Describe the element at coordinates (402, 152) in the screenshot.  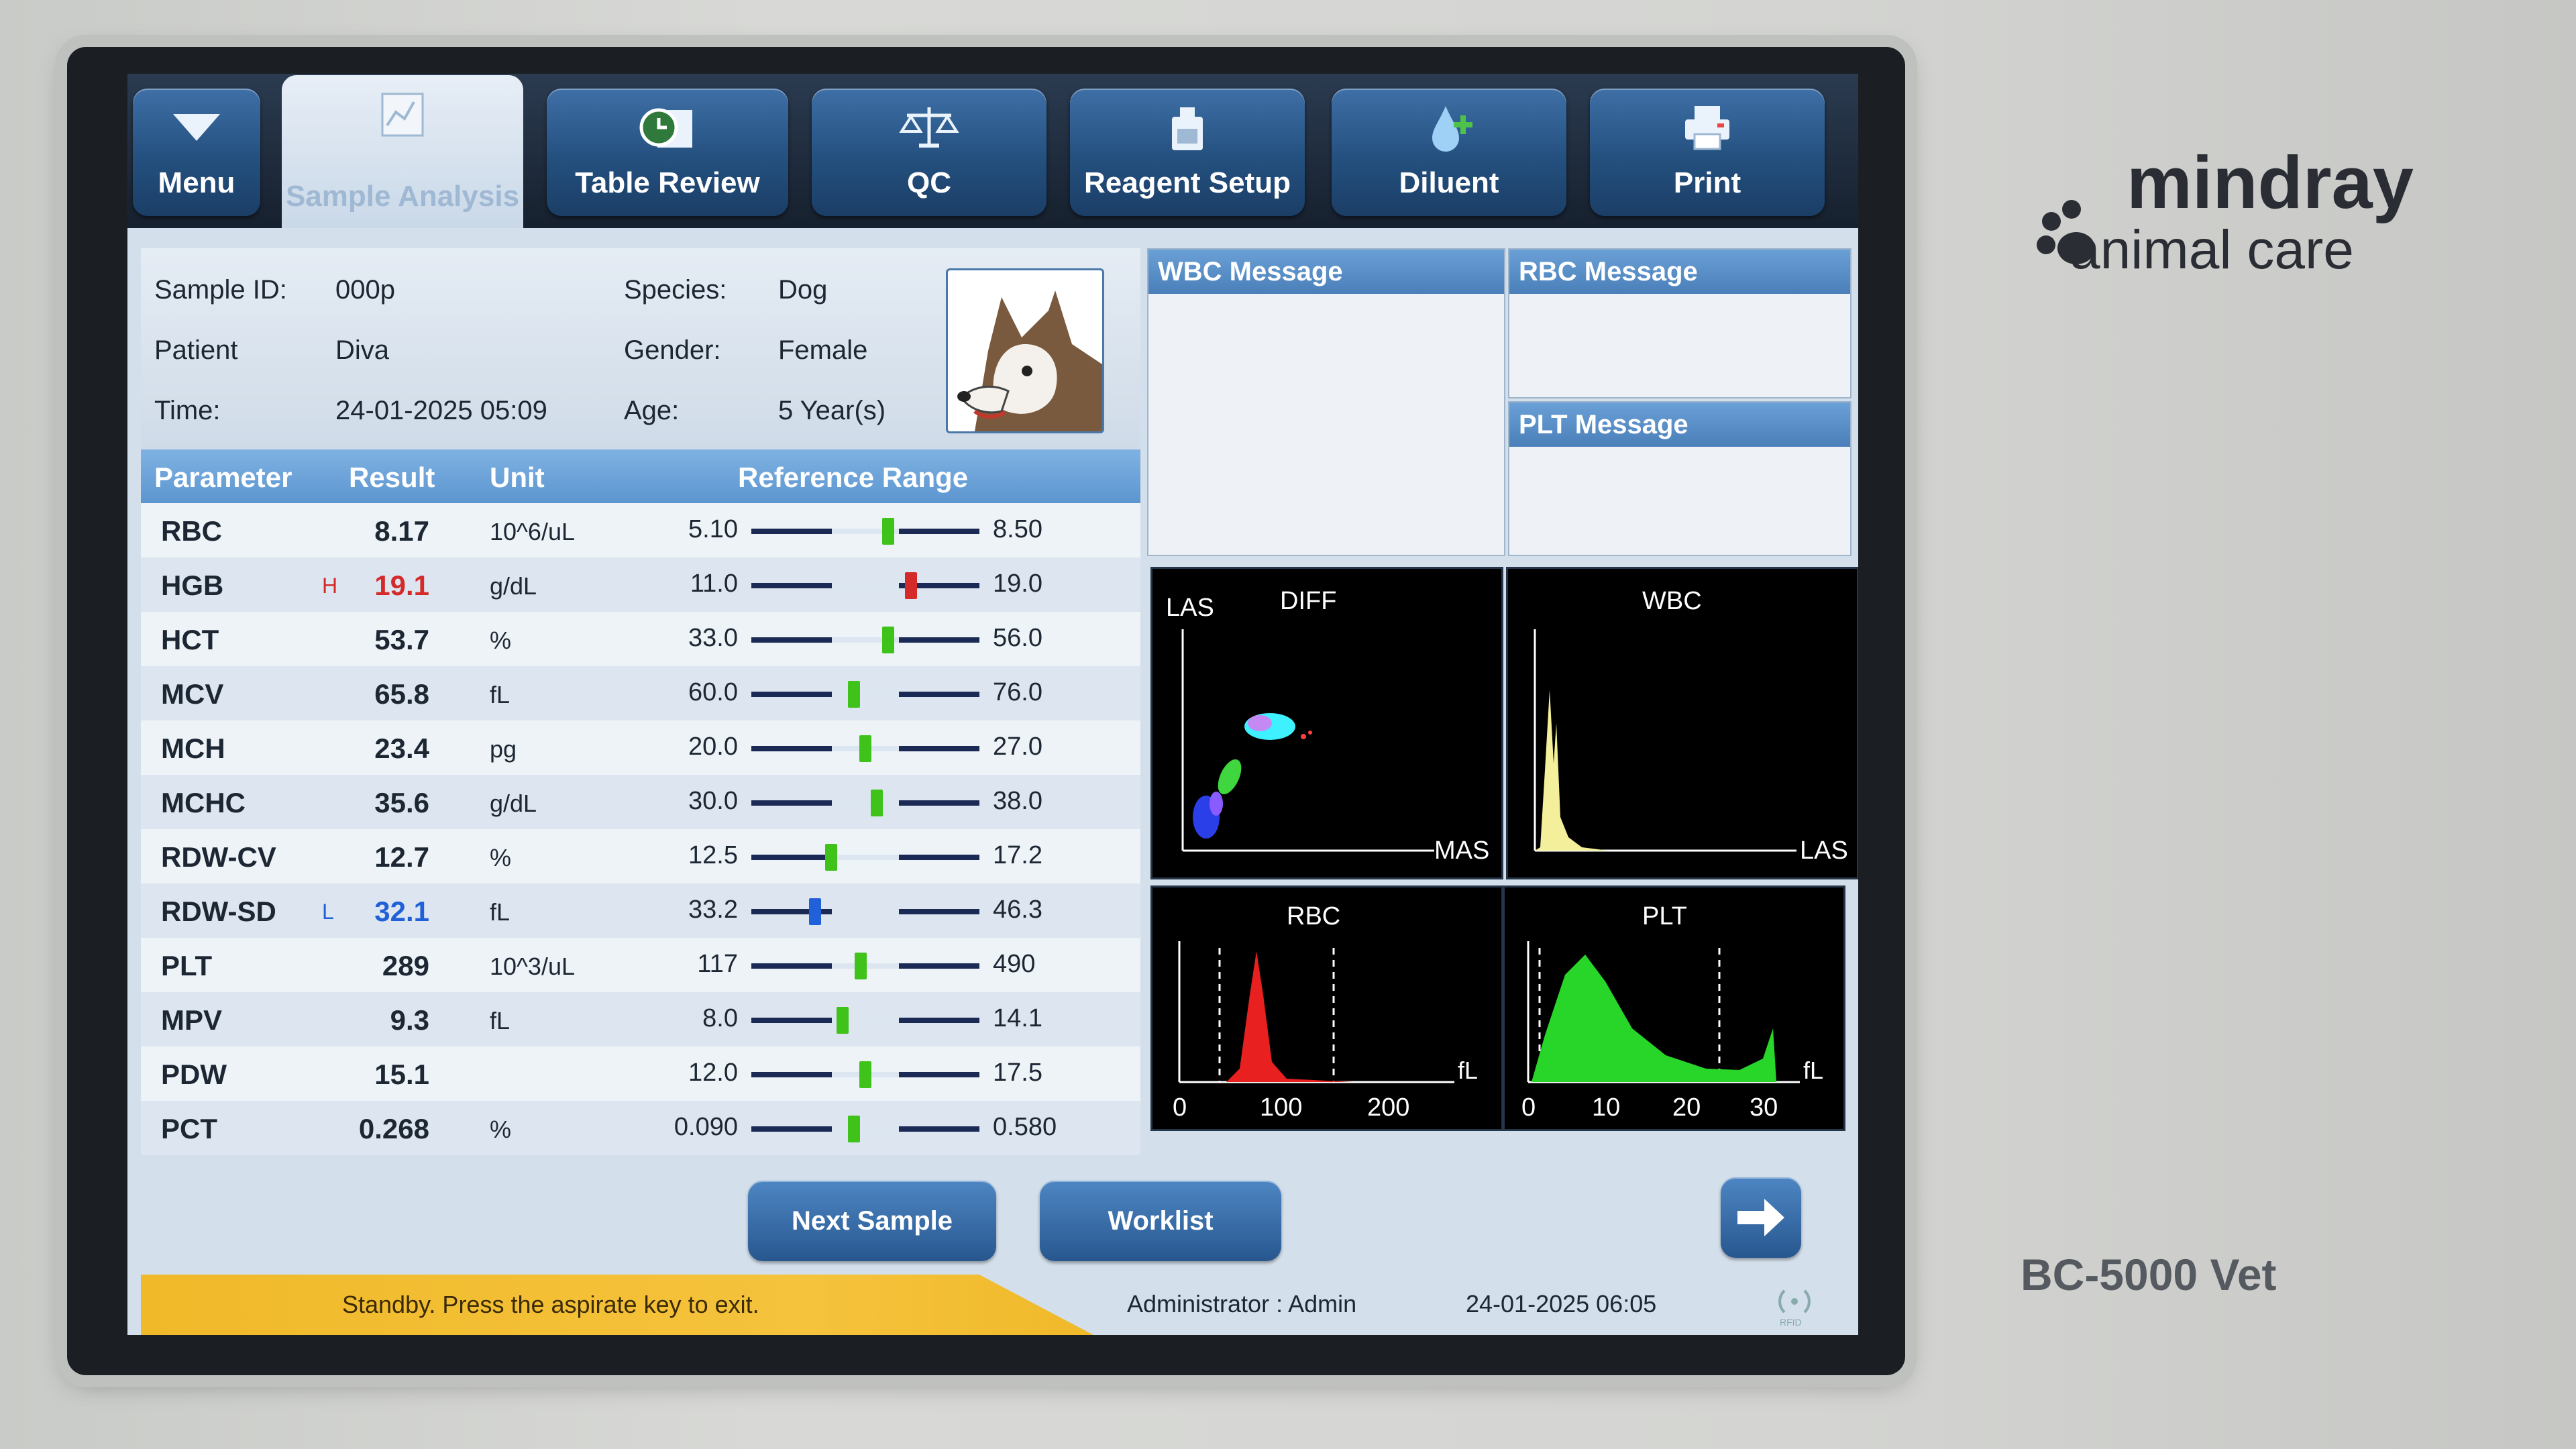
I see `tab-sample-analysis: Sample Analysis` at that location.